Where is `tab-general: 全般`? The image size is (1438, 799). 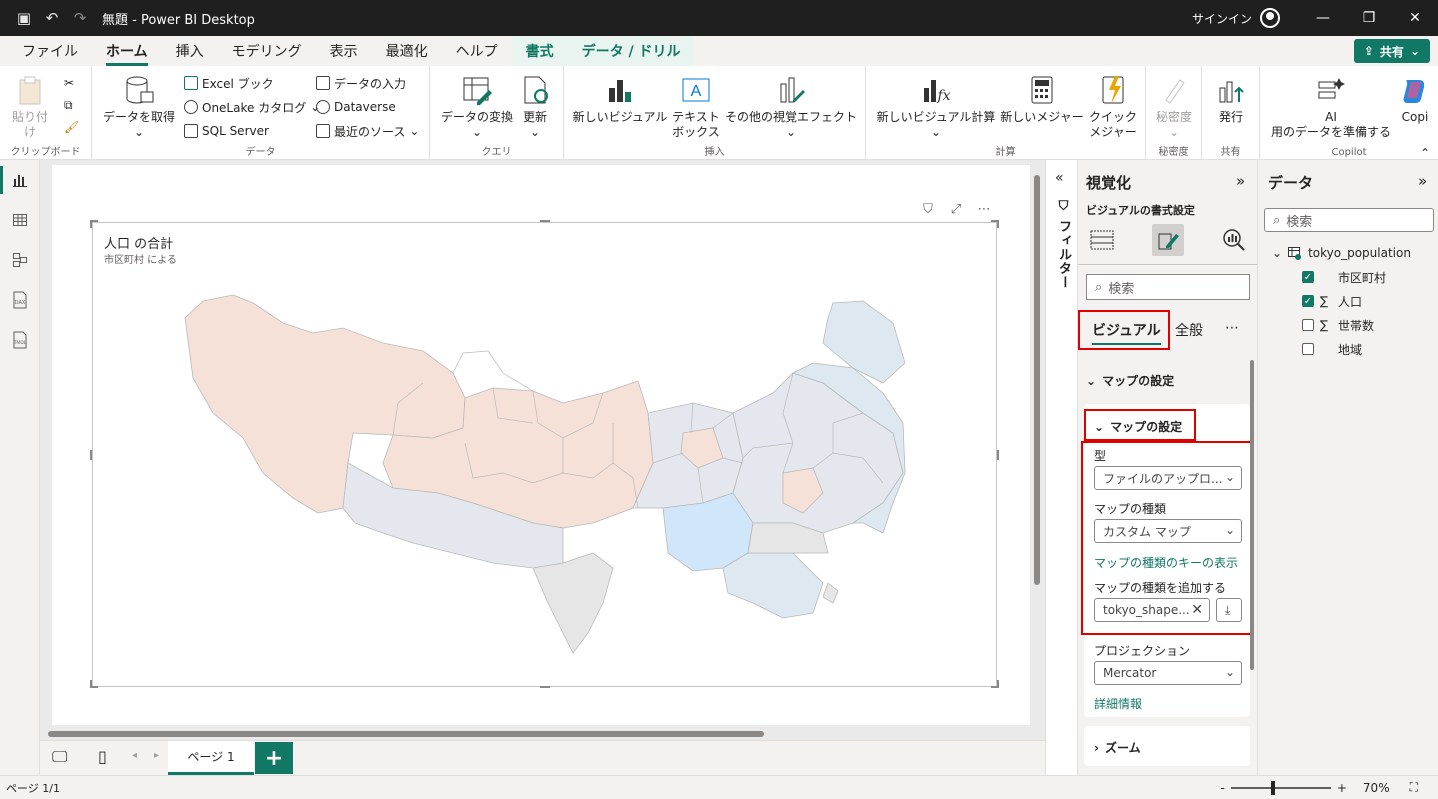 tab-general: 全般 is located at coordinates (1189, 330).